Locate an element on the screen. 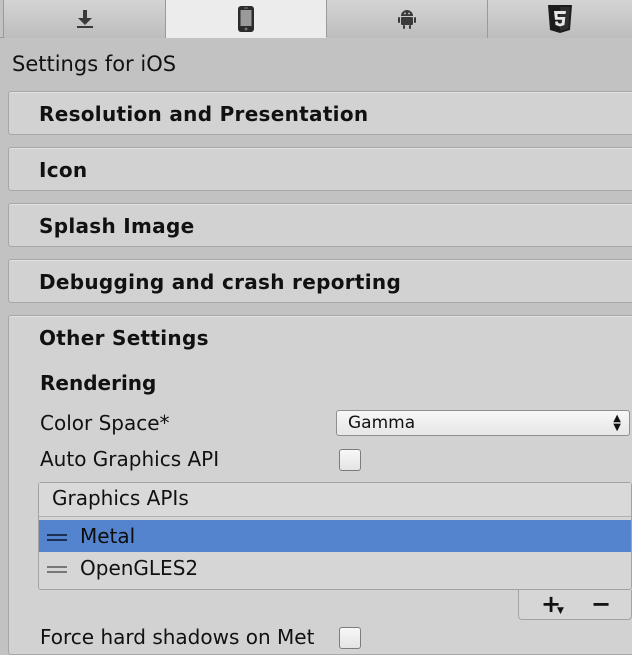 Image resolution: width=632 pixels, height=655 pixels. auto-graphics-api-label: Auto Graphics API is located at coordinates (130, 459).